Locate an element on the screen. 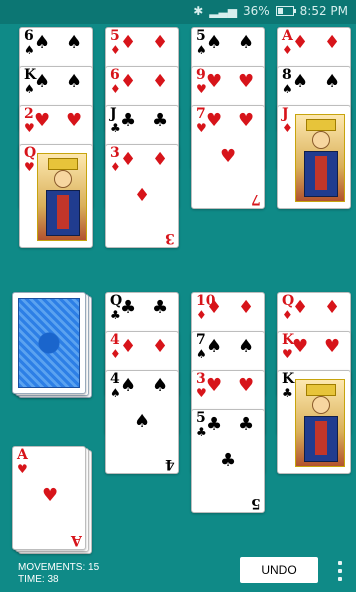  card-rank: K is located at coordinates (288, 379).